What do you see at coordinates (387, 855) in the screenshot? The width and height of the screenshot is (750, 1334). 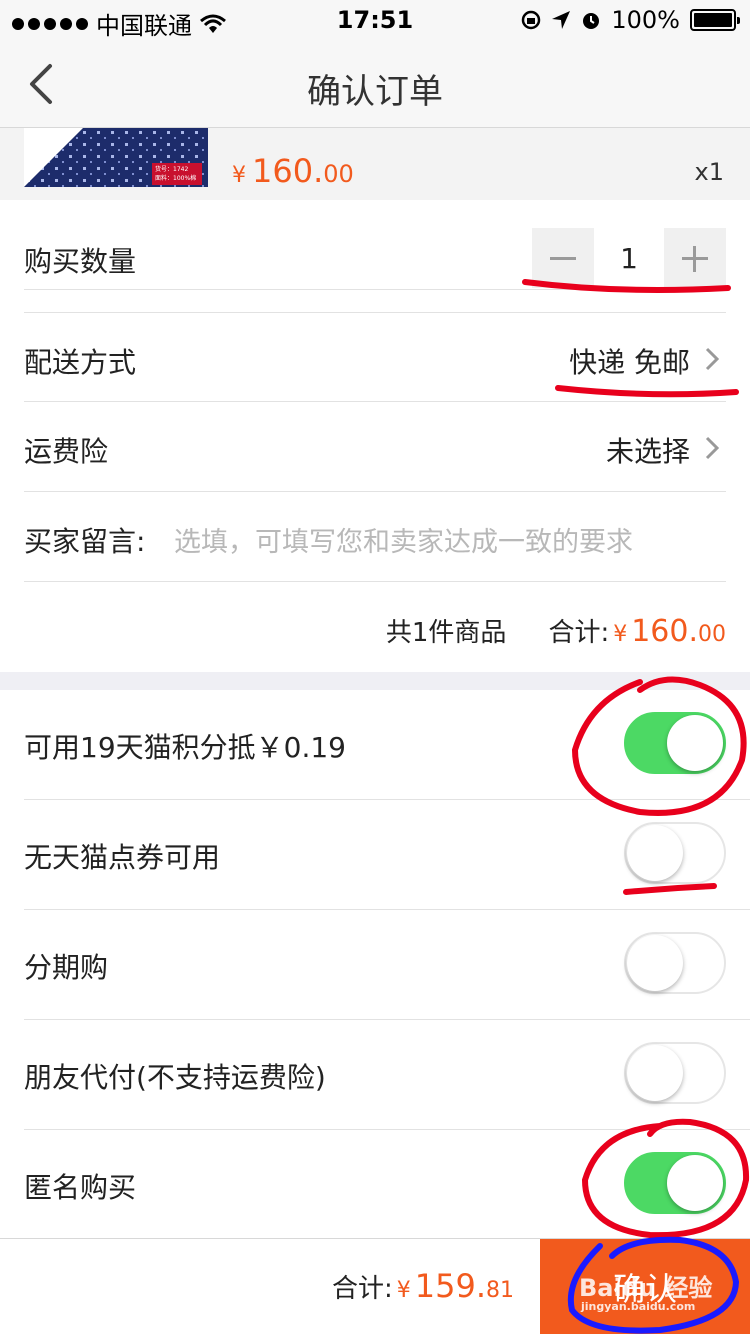 I see `coupon-row: 无天猫点券可用` at bounding box center [387, 855].